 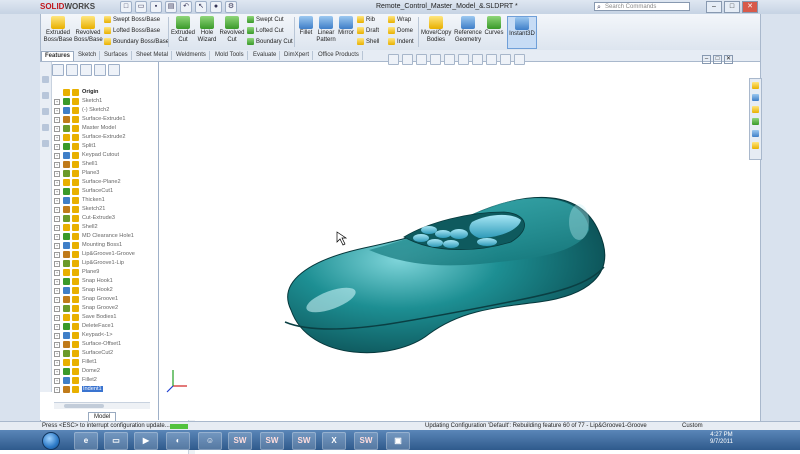 What do you see at coordinates (755, 133) in the screenshot?
I see `appearances-icon` at bounding box center [755, 133].